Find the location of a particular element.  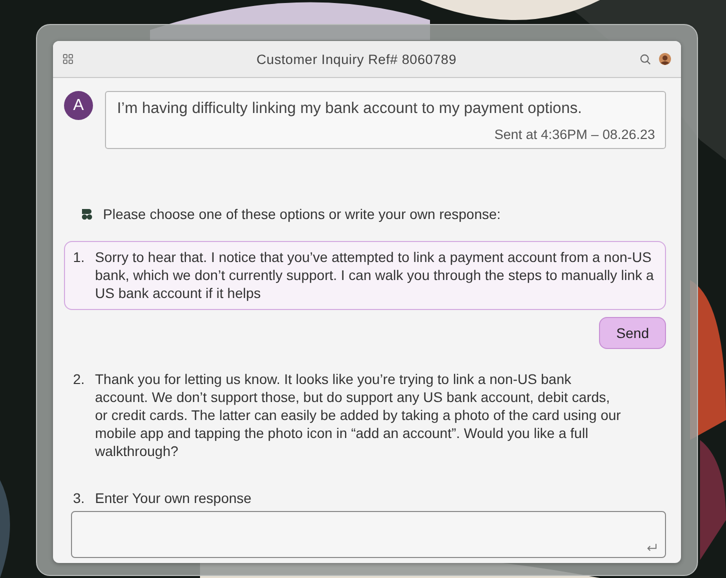

response-option is located at coordinates (365, 275).